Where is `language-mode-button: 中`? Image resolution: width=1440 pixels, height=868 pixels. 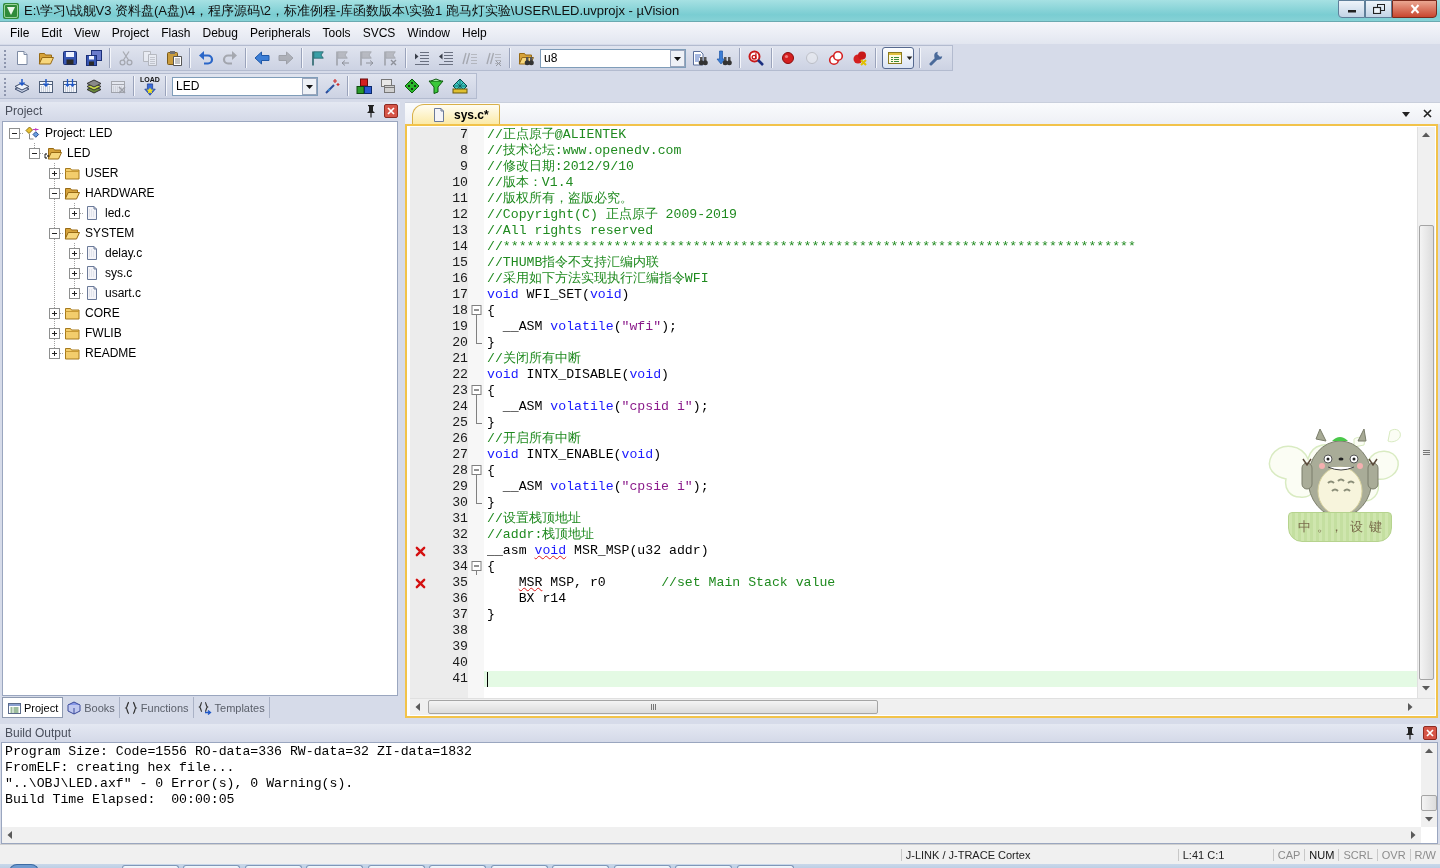 language-mode-button: 中 is located at coordinates (1305, 527).